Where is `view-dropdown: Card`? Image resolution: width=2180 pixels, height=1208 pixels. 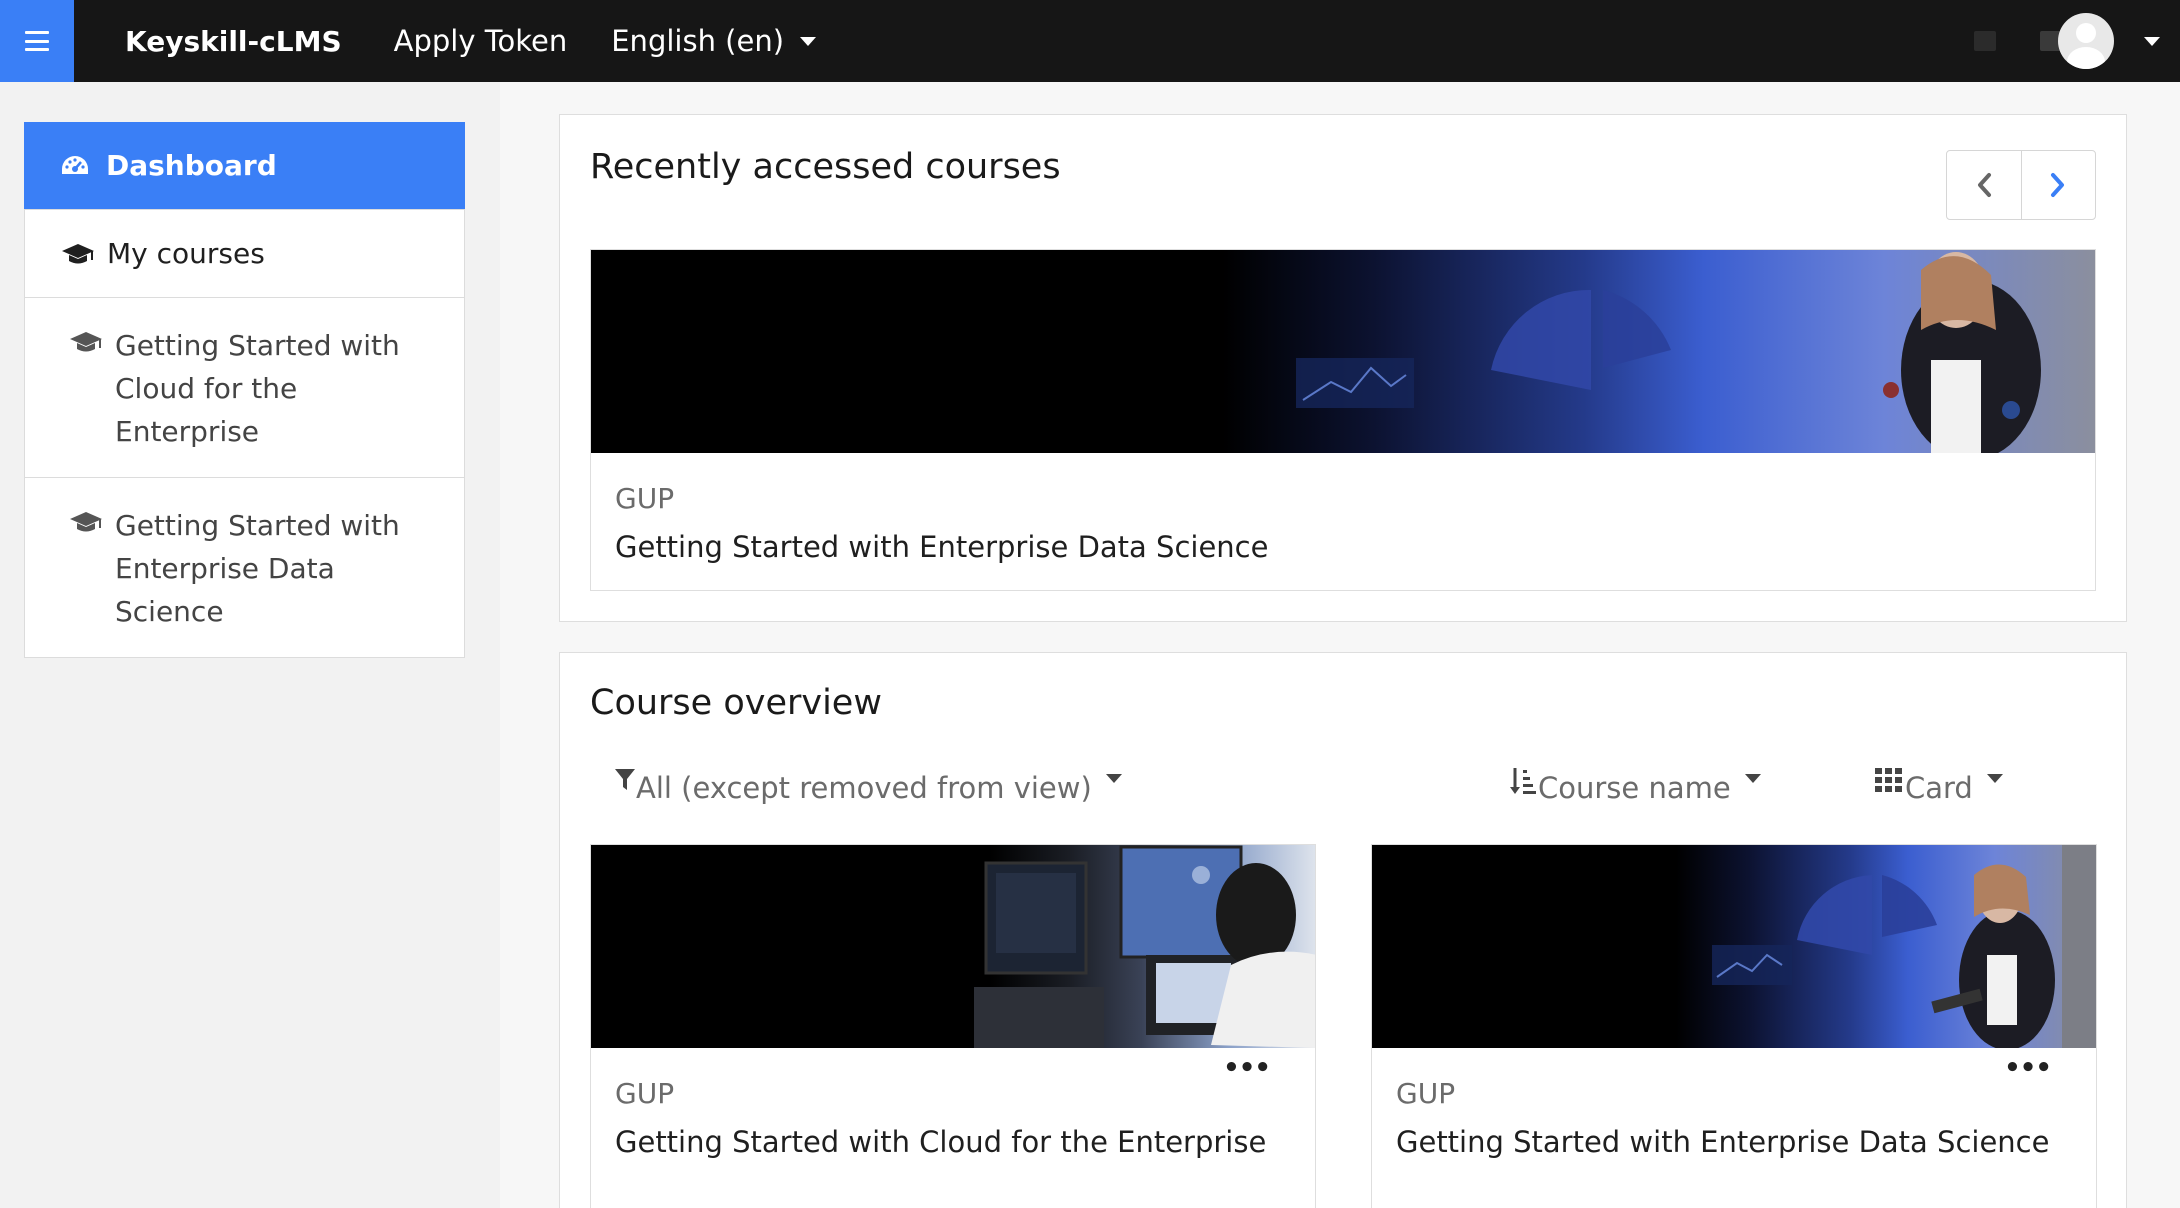 view-dropdown: Card is located at coordinates (1939, 786).